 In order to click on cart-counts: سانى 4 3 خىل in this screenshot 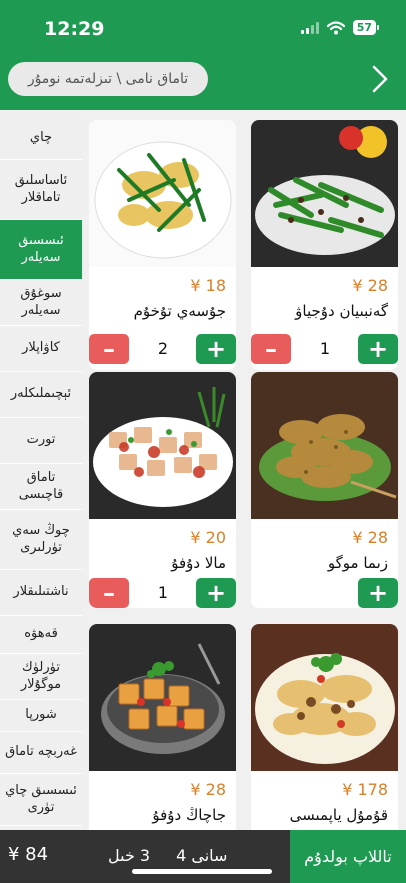, I will do `click(167, 855)`.